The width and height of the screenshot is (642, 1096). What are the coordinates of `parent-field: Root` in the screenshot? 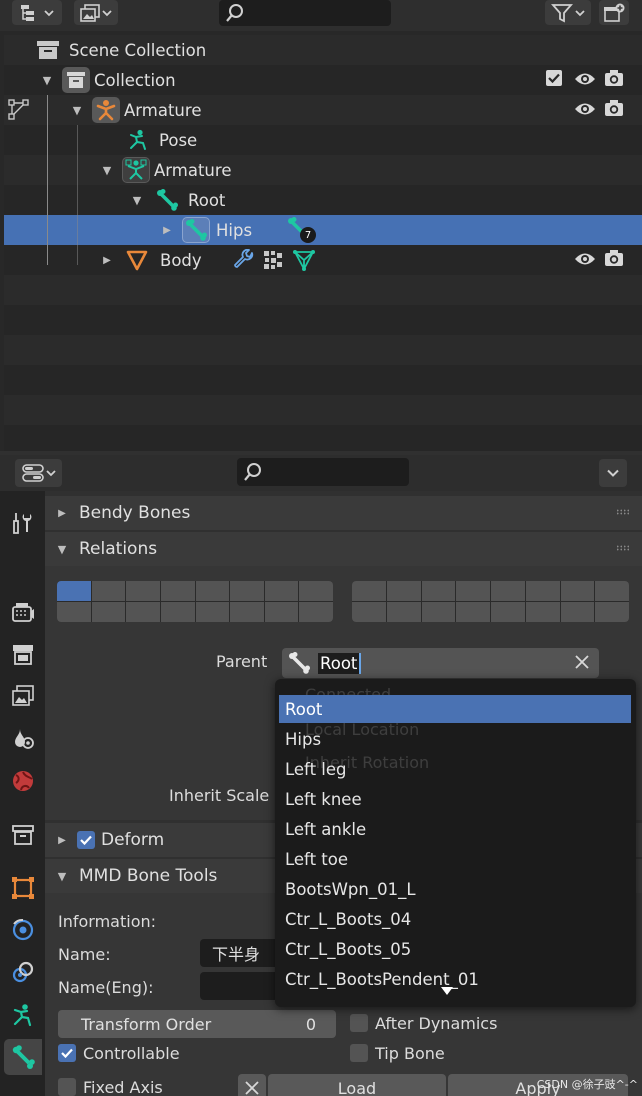 It's located at (440, 663).